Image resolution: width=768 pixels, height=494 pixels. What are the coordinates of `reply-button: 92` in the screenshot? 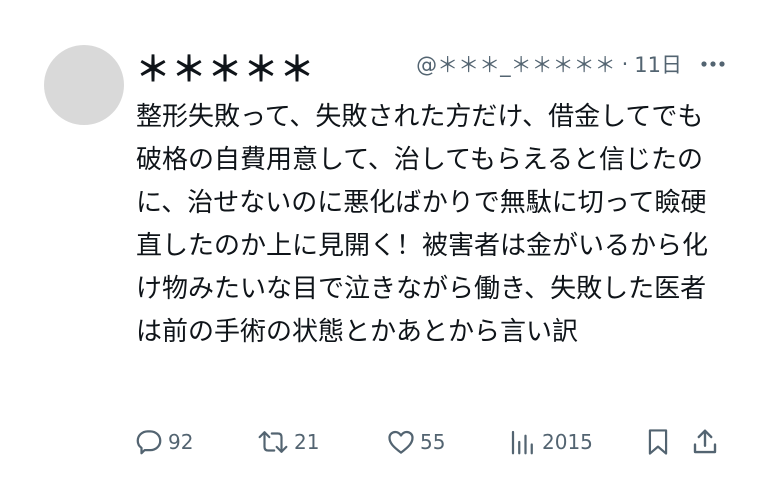 It's located at (163, 442).